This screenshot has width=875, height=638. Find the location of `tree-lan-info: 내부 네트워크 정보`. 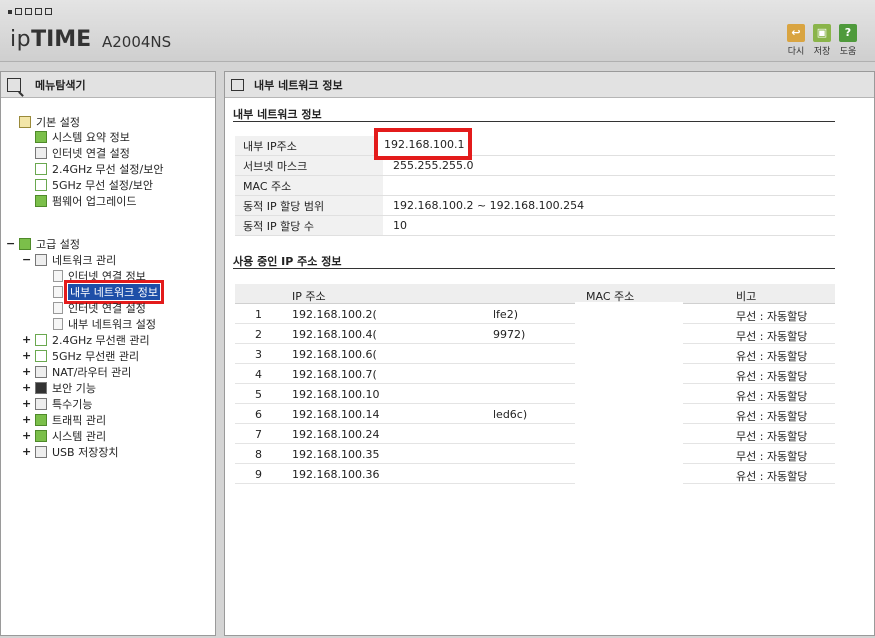

tree-lan-info: 내부 네트워크 정보 is located at coordinates (108, 292).